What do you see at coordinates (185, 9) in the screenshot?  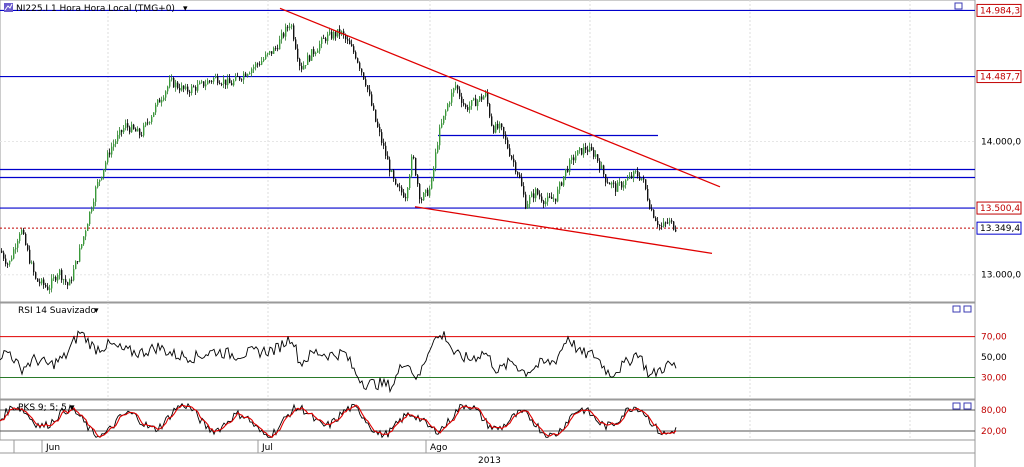 I see `title-dropdown-icon: ▾` at bounding box center [185, 9].